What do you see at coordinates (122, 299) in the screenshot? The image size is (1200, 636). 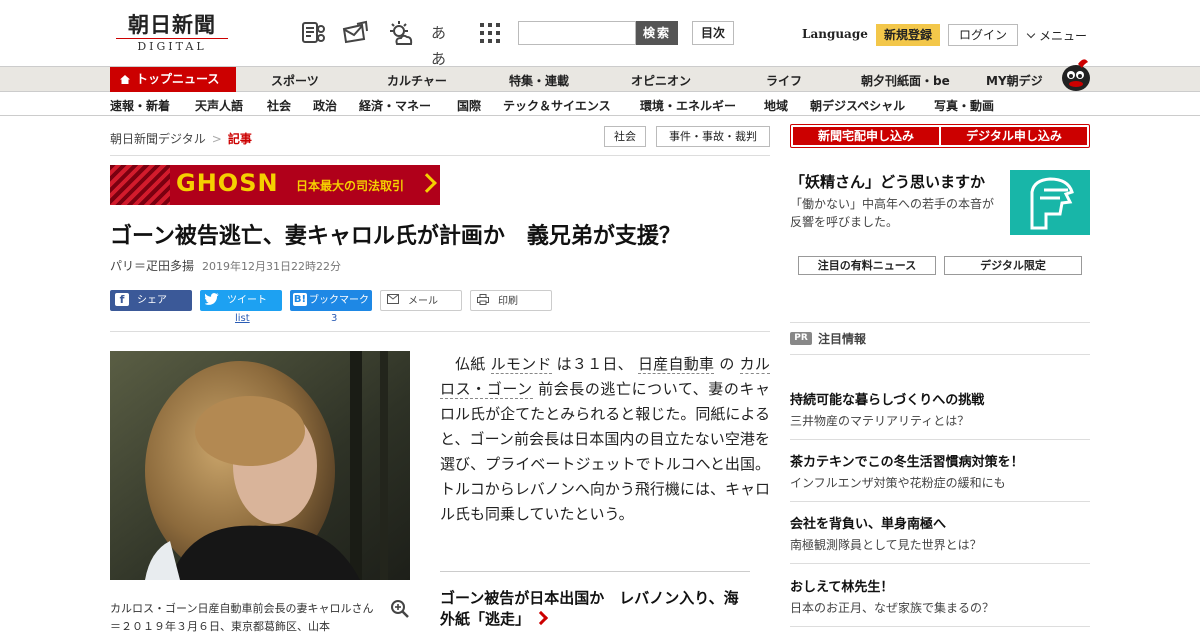 I see `facebook-icon: f` at bounding box center [122, 299].